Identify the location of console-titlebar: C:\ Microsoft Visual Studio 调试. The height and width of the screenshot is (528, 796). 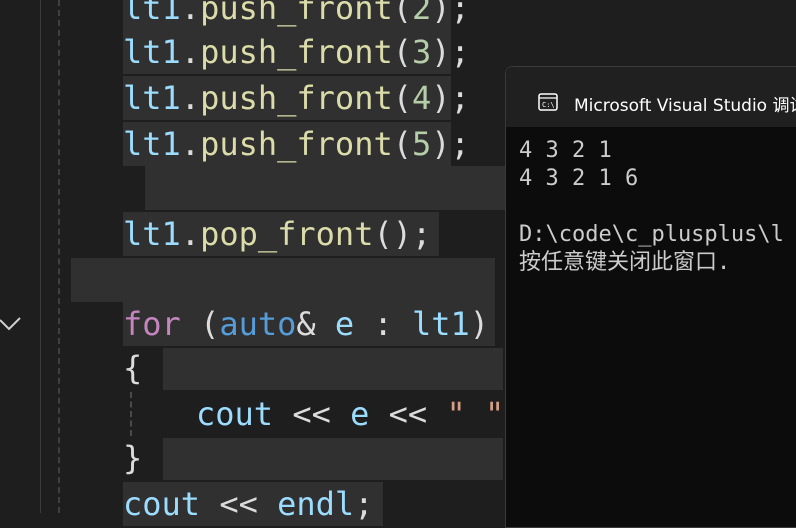
(651, 97).